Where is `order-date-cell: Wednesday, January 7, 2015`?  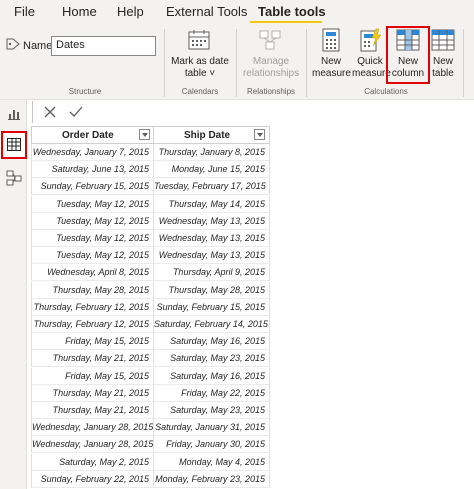 order-date-cell: Wednesday, January 7, 2015 is located at coordinates (92, 152).